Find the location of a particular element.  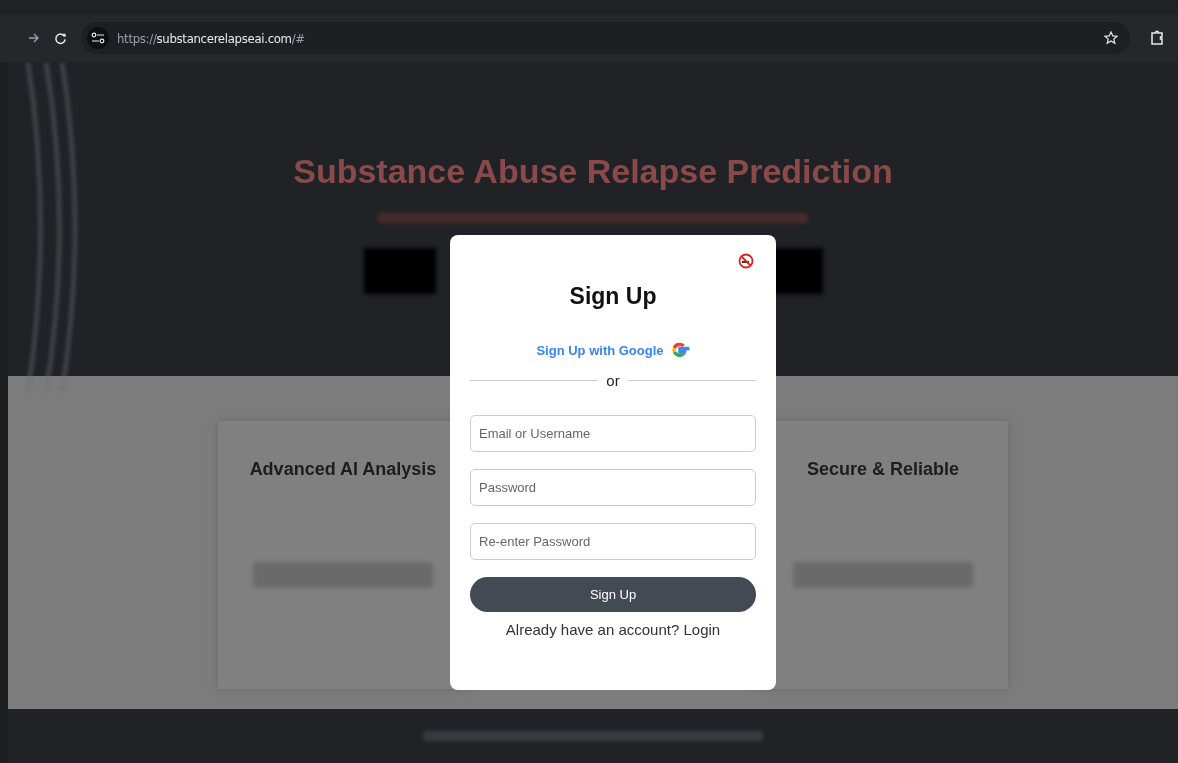

google-signup-link: Sign Up with Google is located at coordinates (613, 350).